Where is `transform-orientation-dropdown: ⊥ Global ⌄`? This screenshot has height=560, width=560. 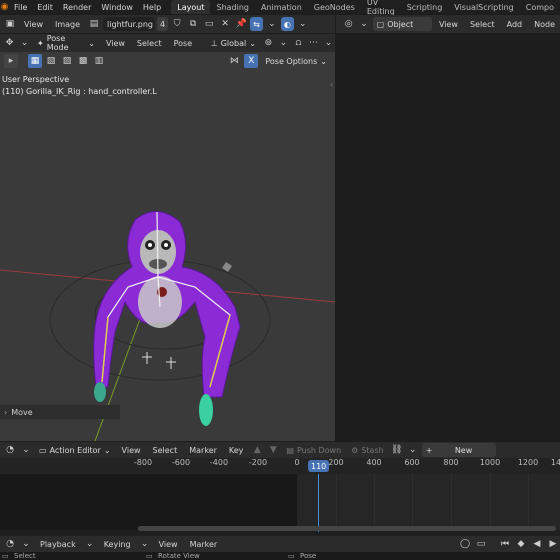
transform-orientation-dropdown: ⊥ Global ⌄ is located at coordinates (233, 43).